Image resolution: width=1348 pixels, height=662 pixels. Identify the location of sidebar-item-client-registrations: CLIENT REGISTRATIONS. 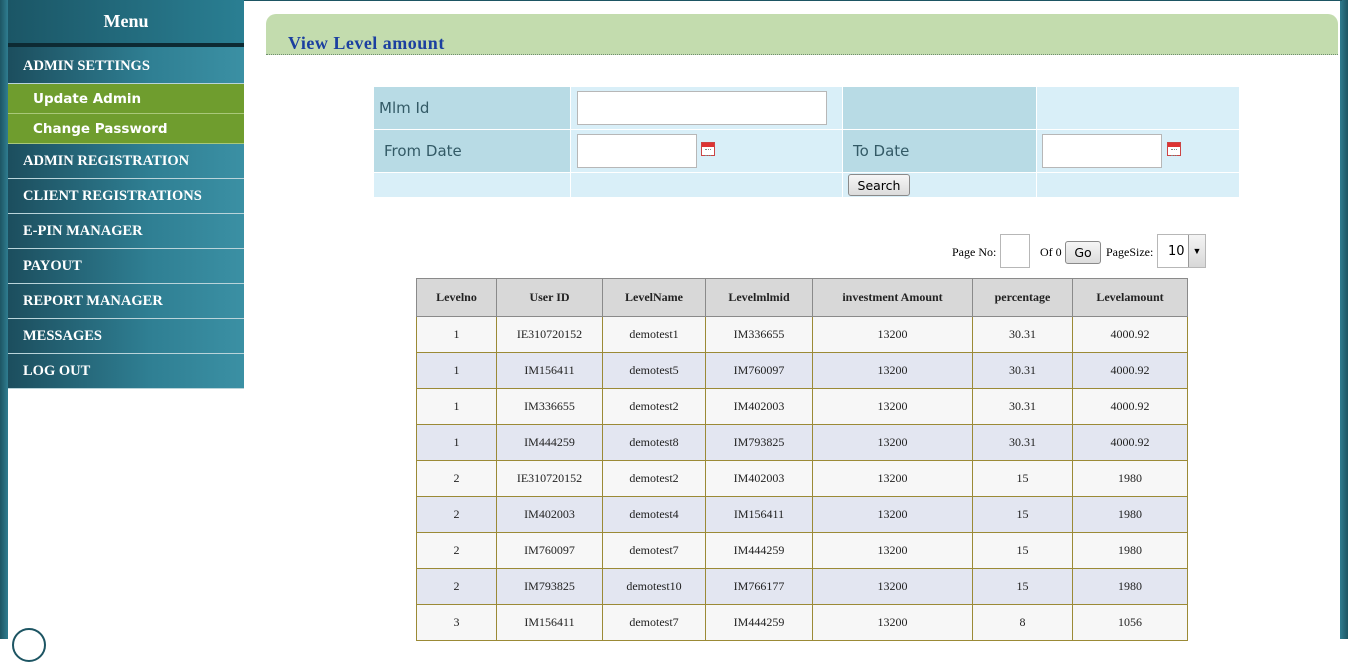
(126, 196).